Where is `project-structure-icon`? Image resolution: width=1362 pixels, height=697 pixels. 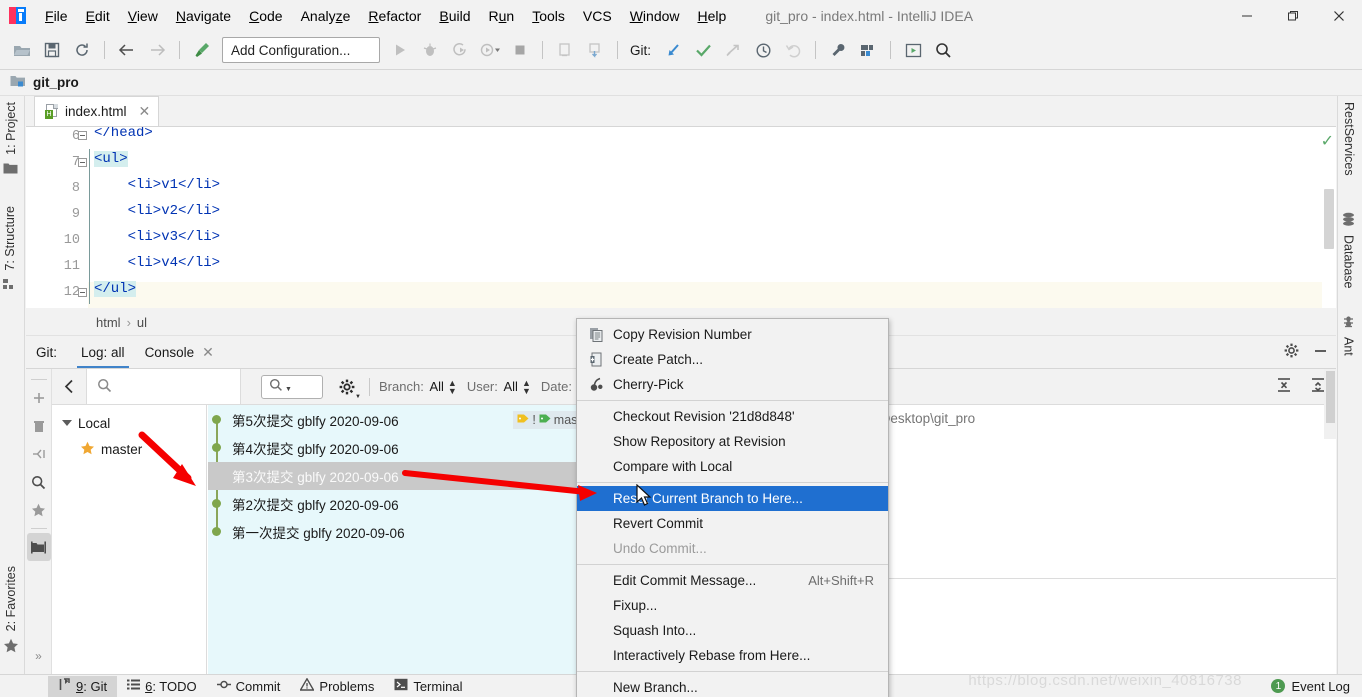
project-structure-icon is located at coordinates (868, 50).